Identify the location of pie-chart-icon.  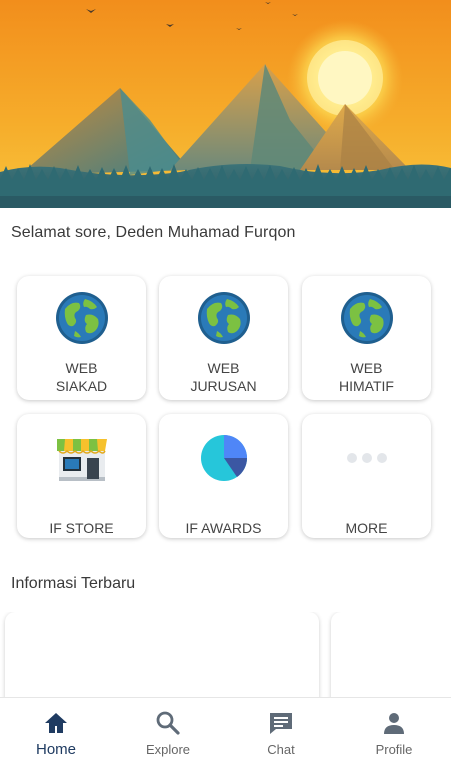
(224, 458).